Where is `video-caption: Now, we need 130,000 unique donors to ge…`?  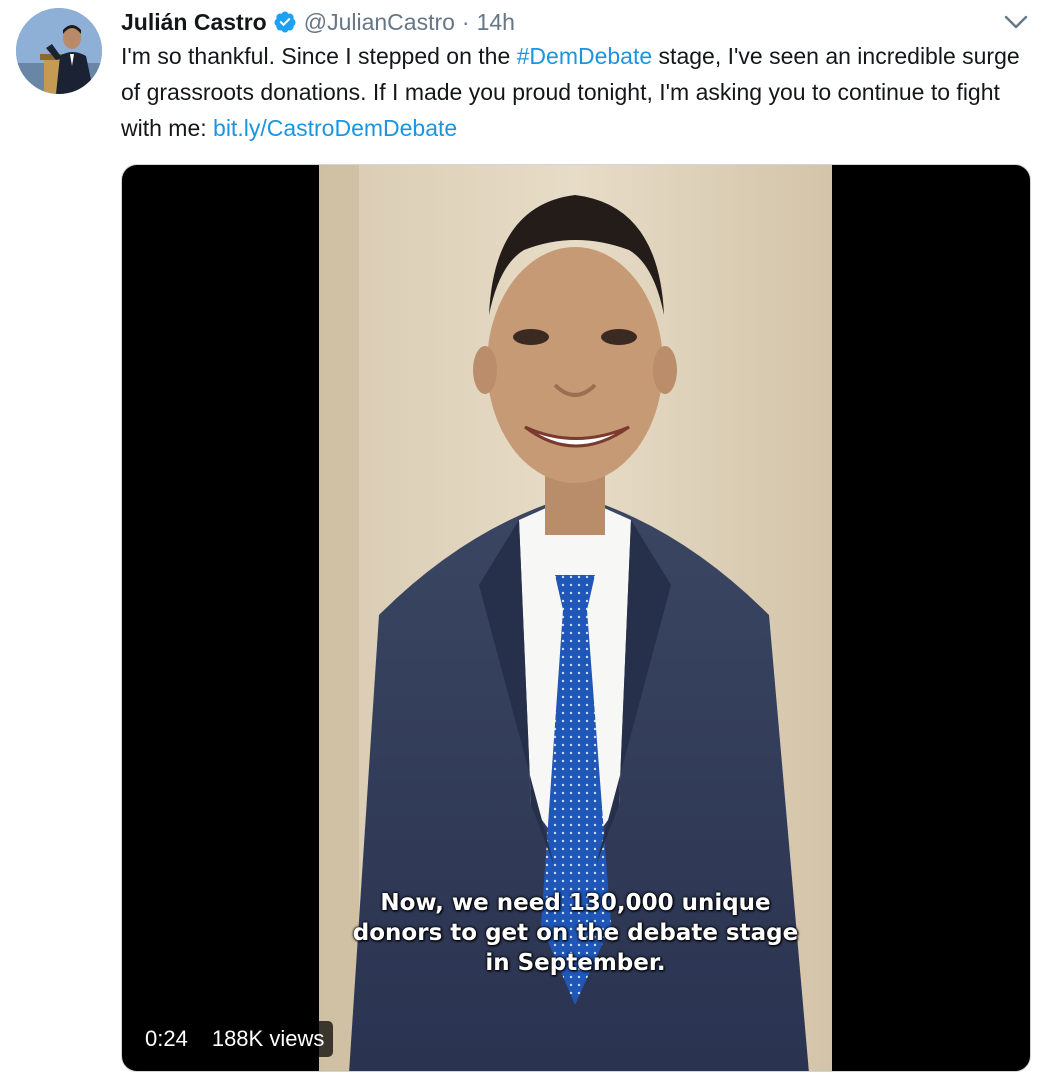
video-caption: Now, we need 130,000 unique donors to ge… is located at coordinates (575, 933).